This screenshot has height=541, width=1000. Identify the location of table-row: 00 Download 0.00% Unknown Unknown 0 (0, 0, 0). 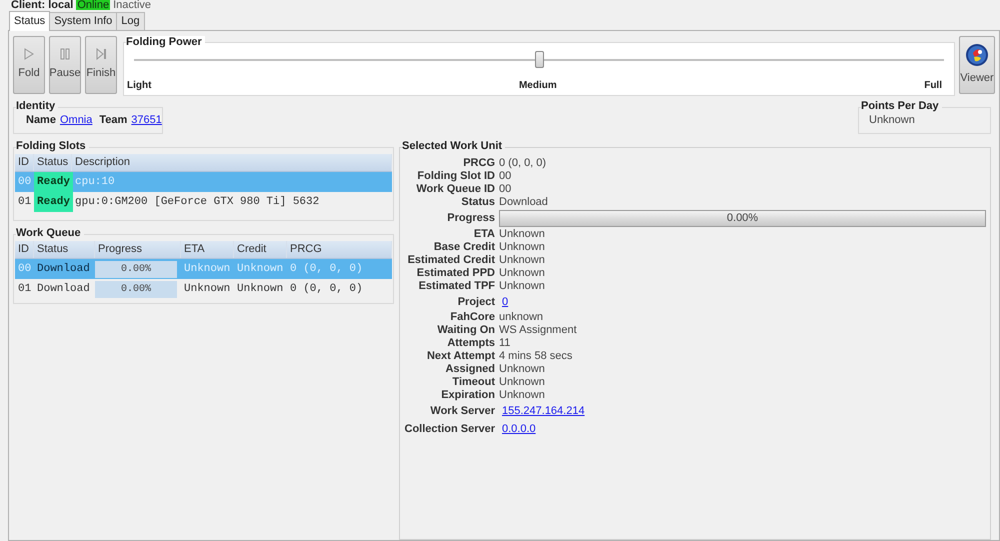
(203, 269).